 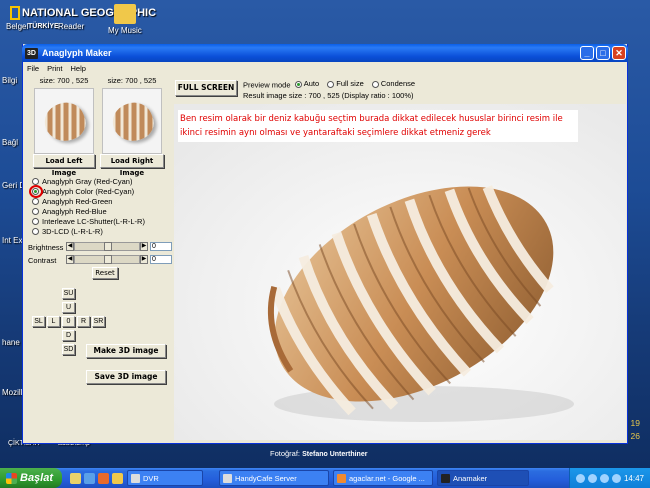 I want to click on taskbar-item-handycafe: HandyCafe Server, so click(x=274, y=478).